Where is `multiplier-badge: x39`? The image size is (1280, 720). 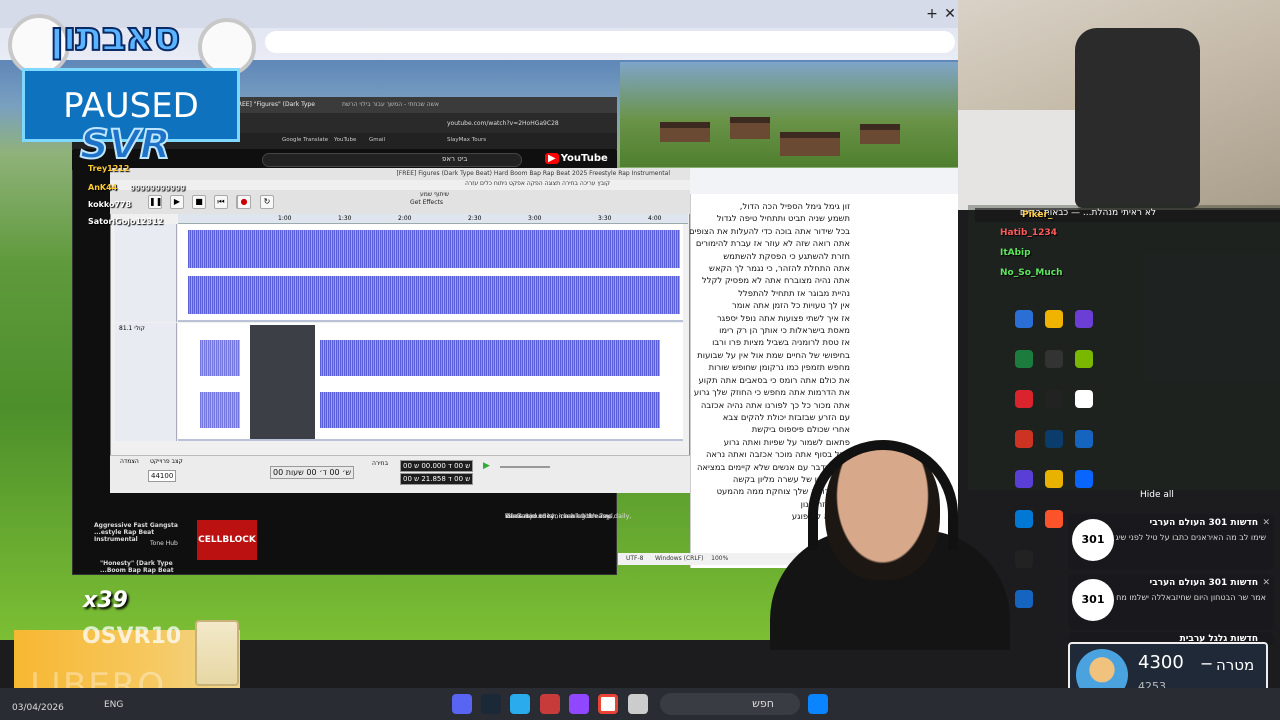 multiplier-badge: x39 is located at coordinates (105, 600).